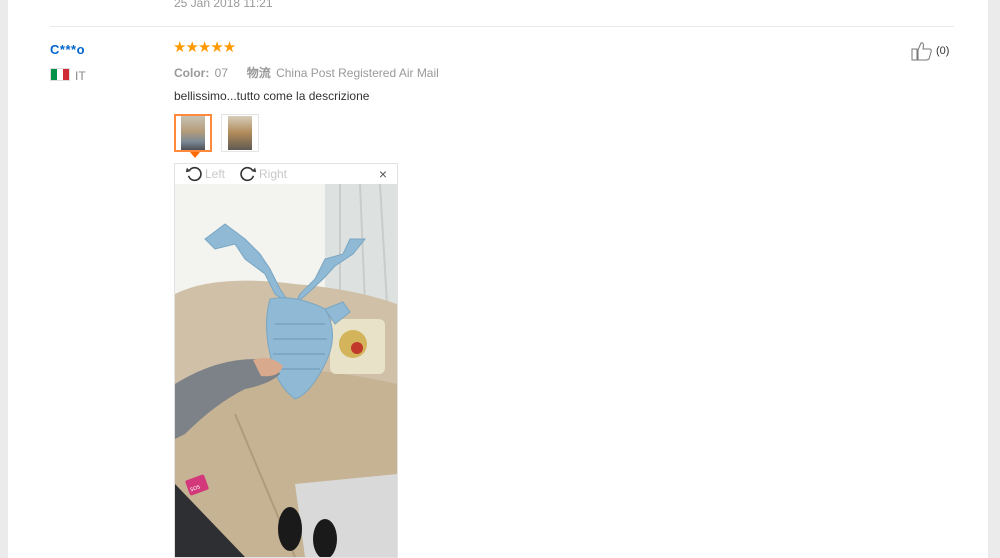 The height and width of the screenshot is (558, 1000). What do you see at coordinates (248, 174) in the screenshot?
I see `rotate-right-icon` at bounding box center [248, 174].